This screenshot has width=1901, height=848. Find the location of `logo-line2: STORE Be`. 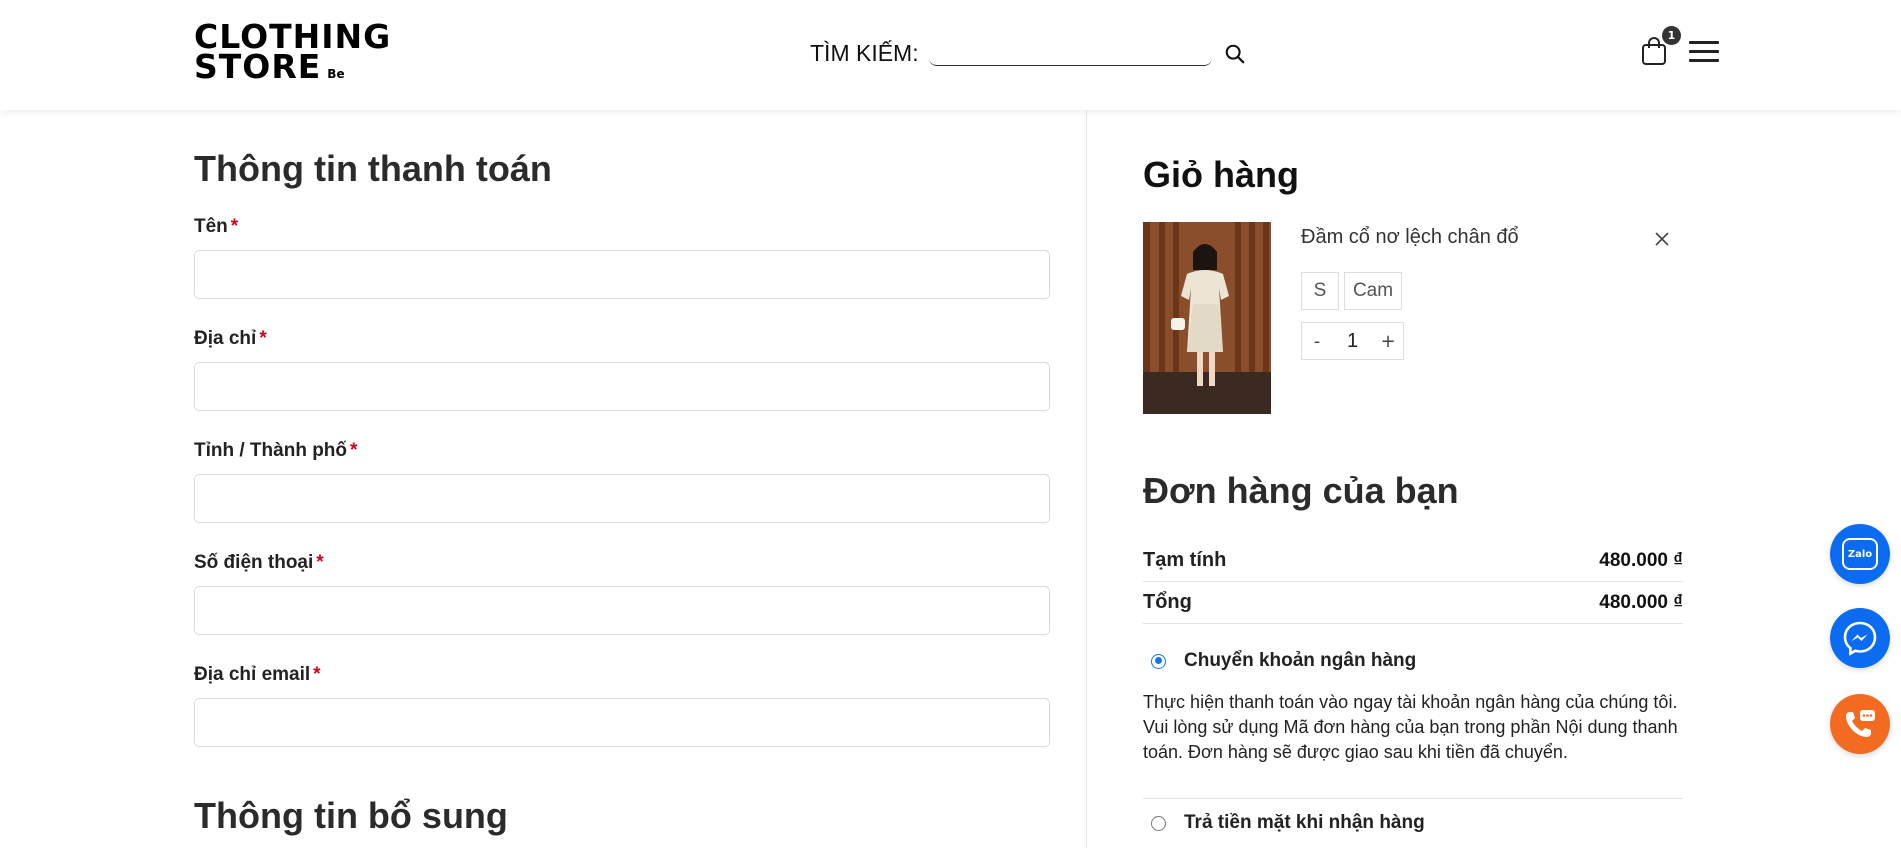

logo-line2: STORE Be is located at coordinates (292, 69).